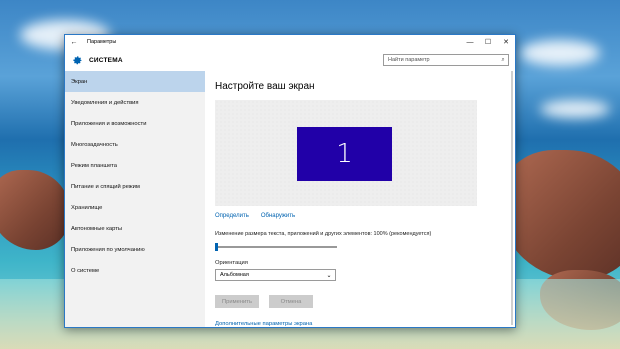 The width and height of the screenshot is (620, 349). I want to click on slider-track, so click(276, 247).